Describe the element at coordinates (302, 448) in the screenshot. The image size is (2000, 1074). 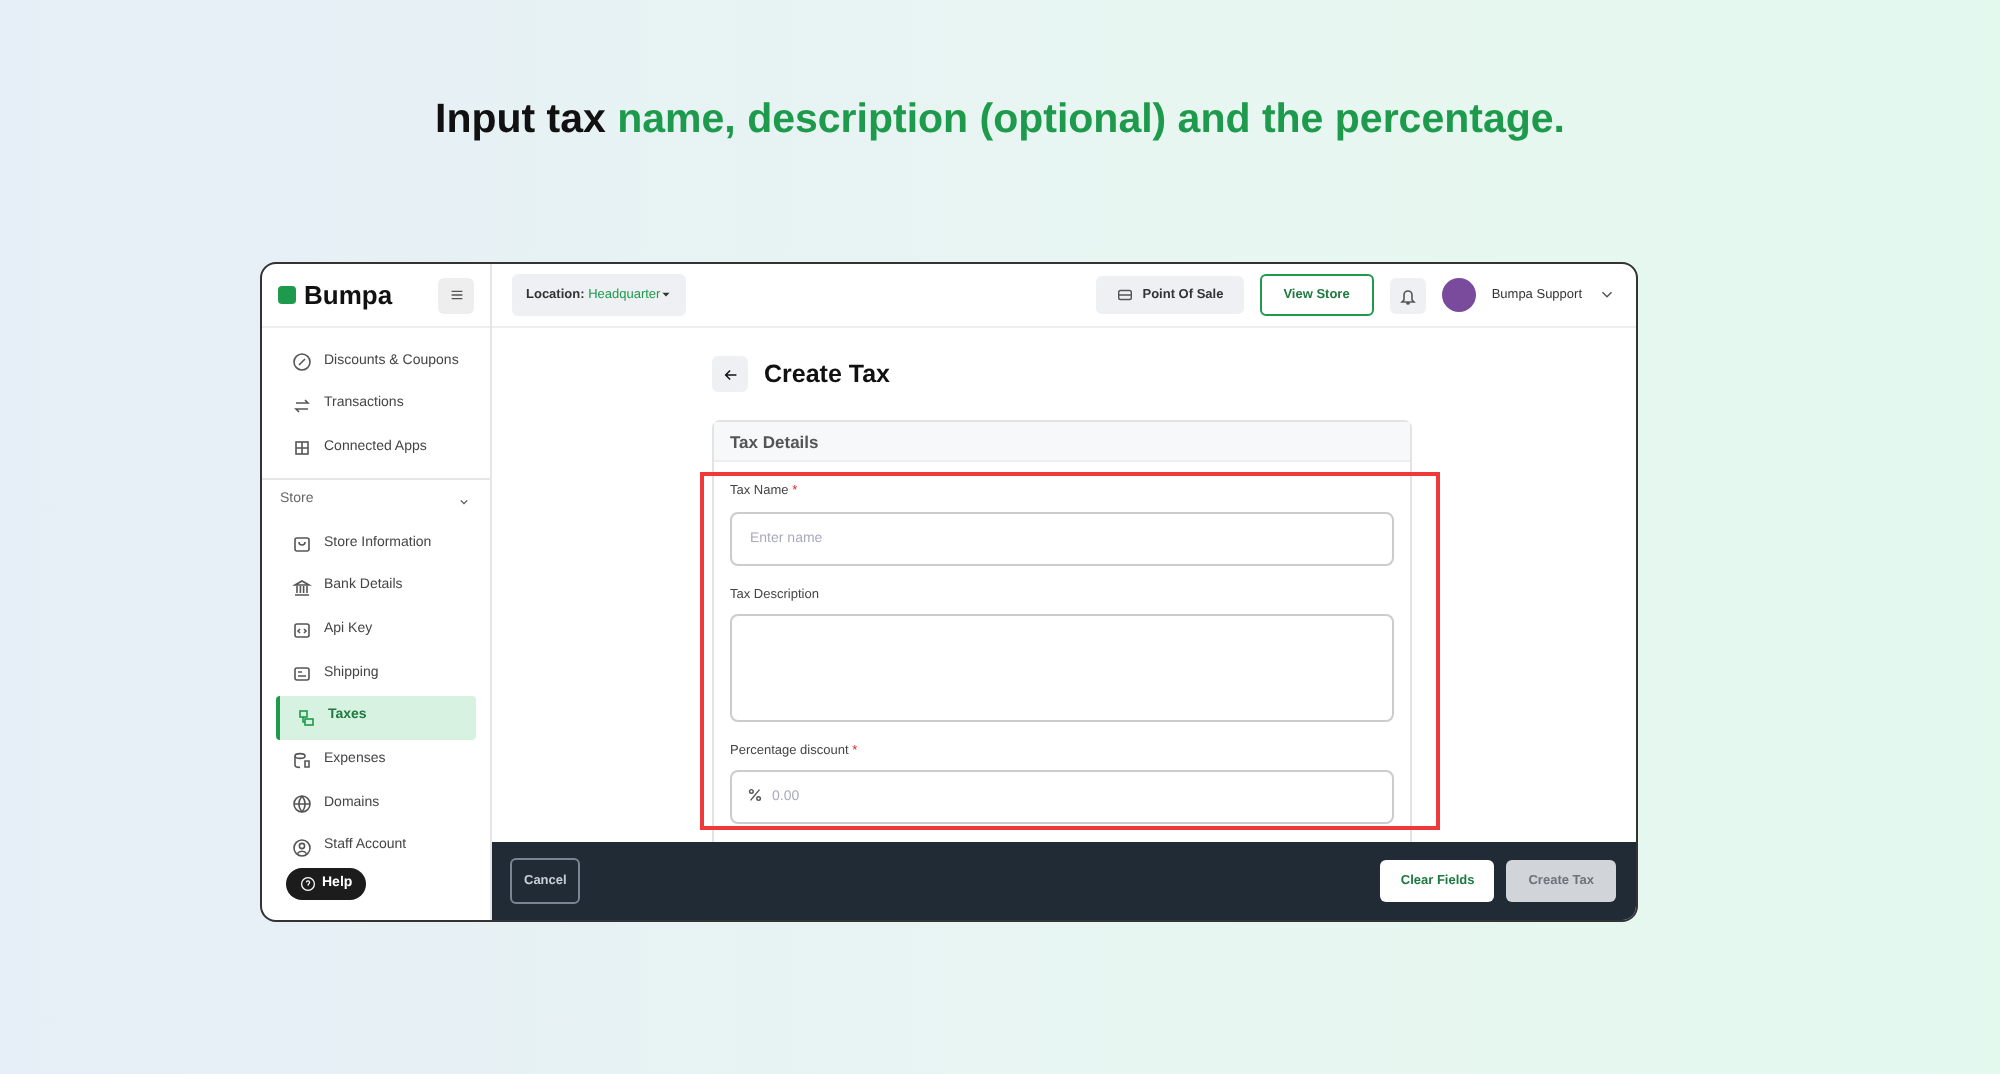
I see `grid-icon` at that location.